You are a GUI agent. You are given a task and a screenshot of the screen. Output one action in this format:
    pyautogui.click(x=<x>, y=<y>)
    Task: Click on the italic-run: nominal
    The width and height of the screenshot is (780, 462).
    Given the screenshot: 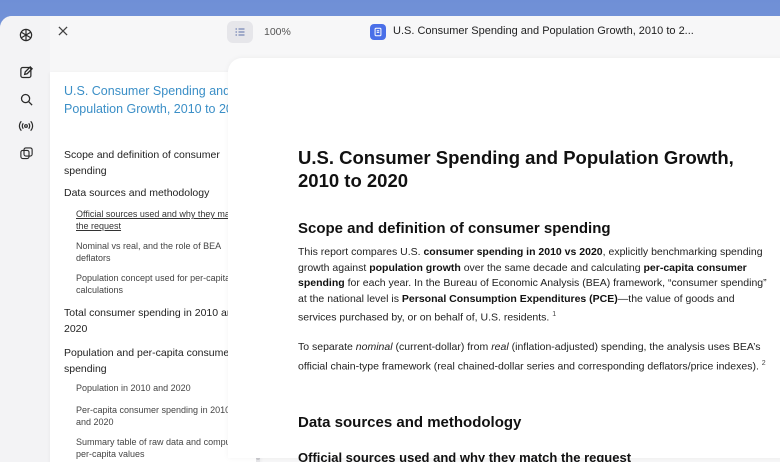 What is the action you would take?
    pyautogui.click(x=374, y=347)
    